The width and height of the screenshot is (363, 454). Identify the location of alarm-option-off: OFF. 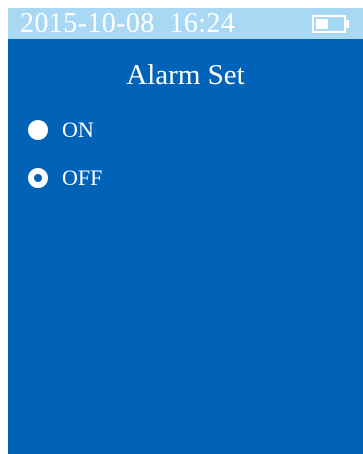
(65, 178).